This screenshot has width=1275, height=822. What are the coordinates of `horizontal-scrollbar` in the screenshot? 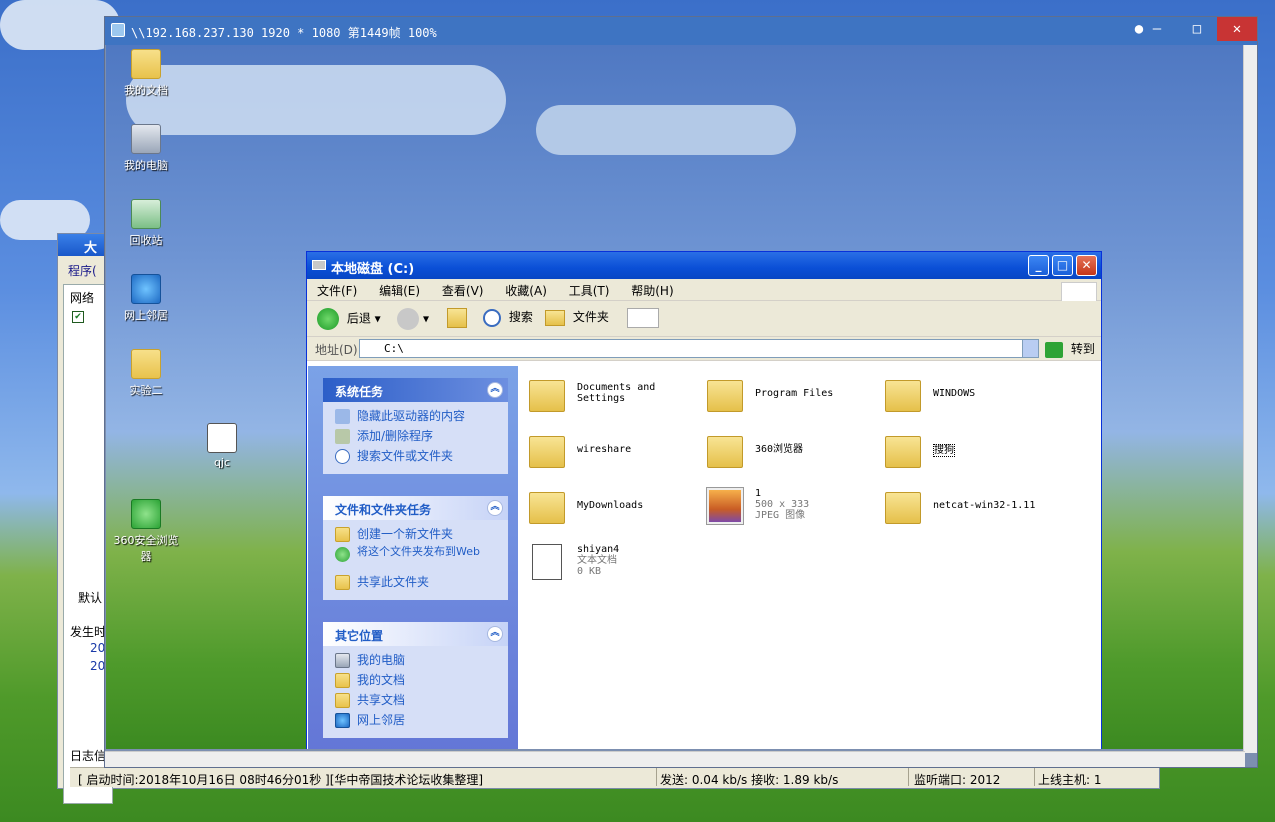 It's located at (675, 759).